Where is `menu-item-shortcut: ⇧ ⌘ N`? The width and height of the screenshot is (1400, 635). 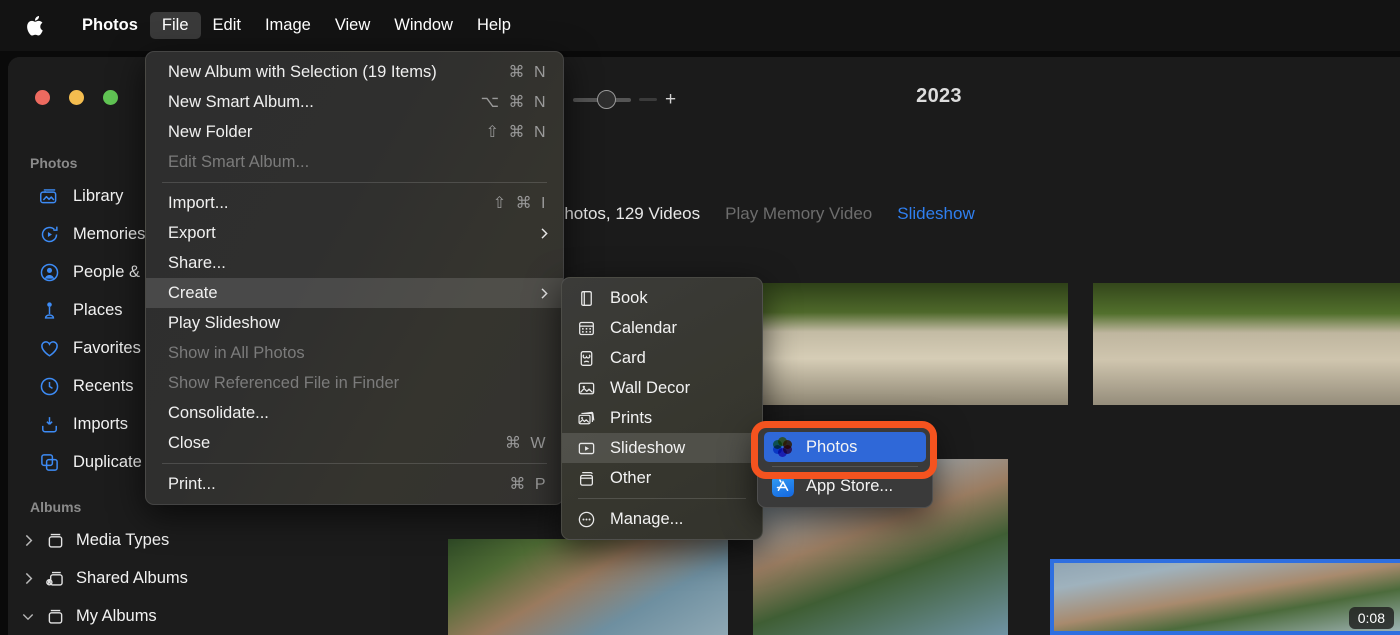 menu-item-shortcut: ⇧ ⌘ N is located at coordinates (516, 132).